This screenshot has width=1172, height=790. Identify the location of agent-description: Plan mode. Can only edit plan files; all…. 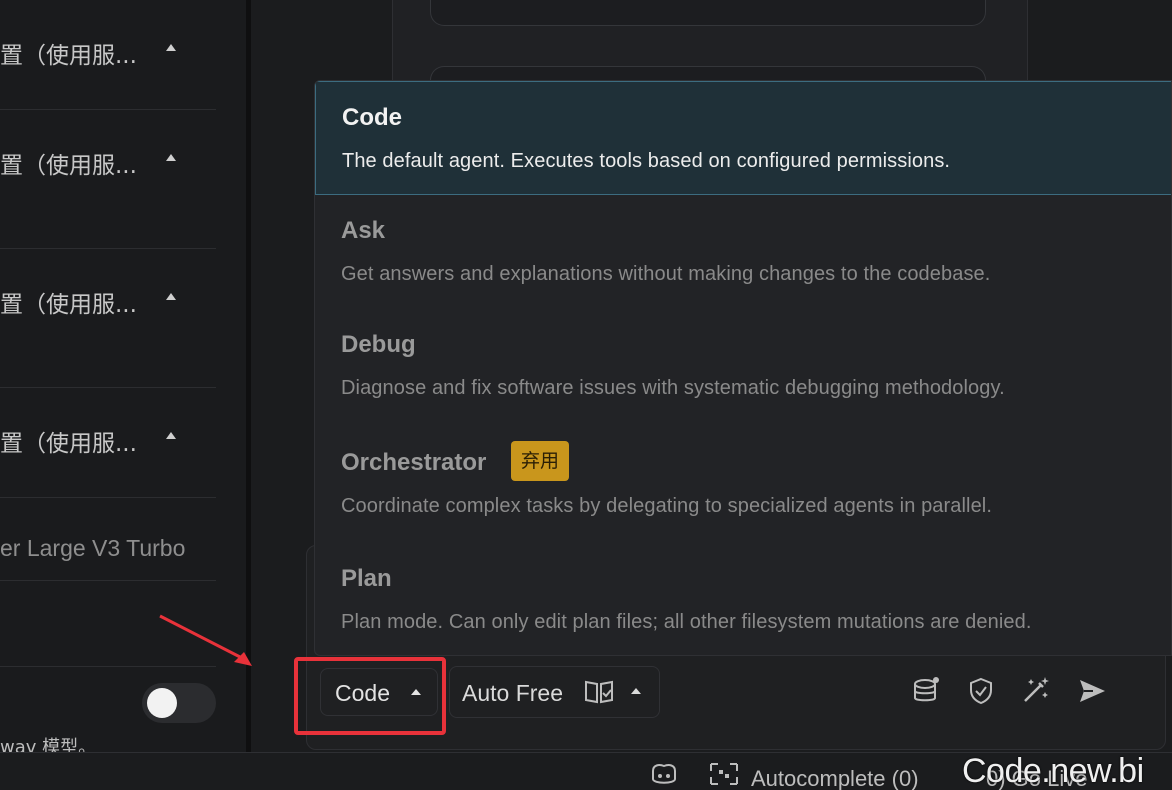
(686, 622).